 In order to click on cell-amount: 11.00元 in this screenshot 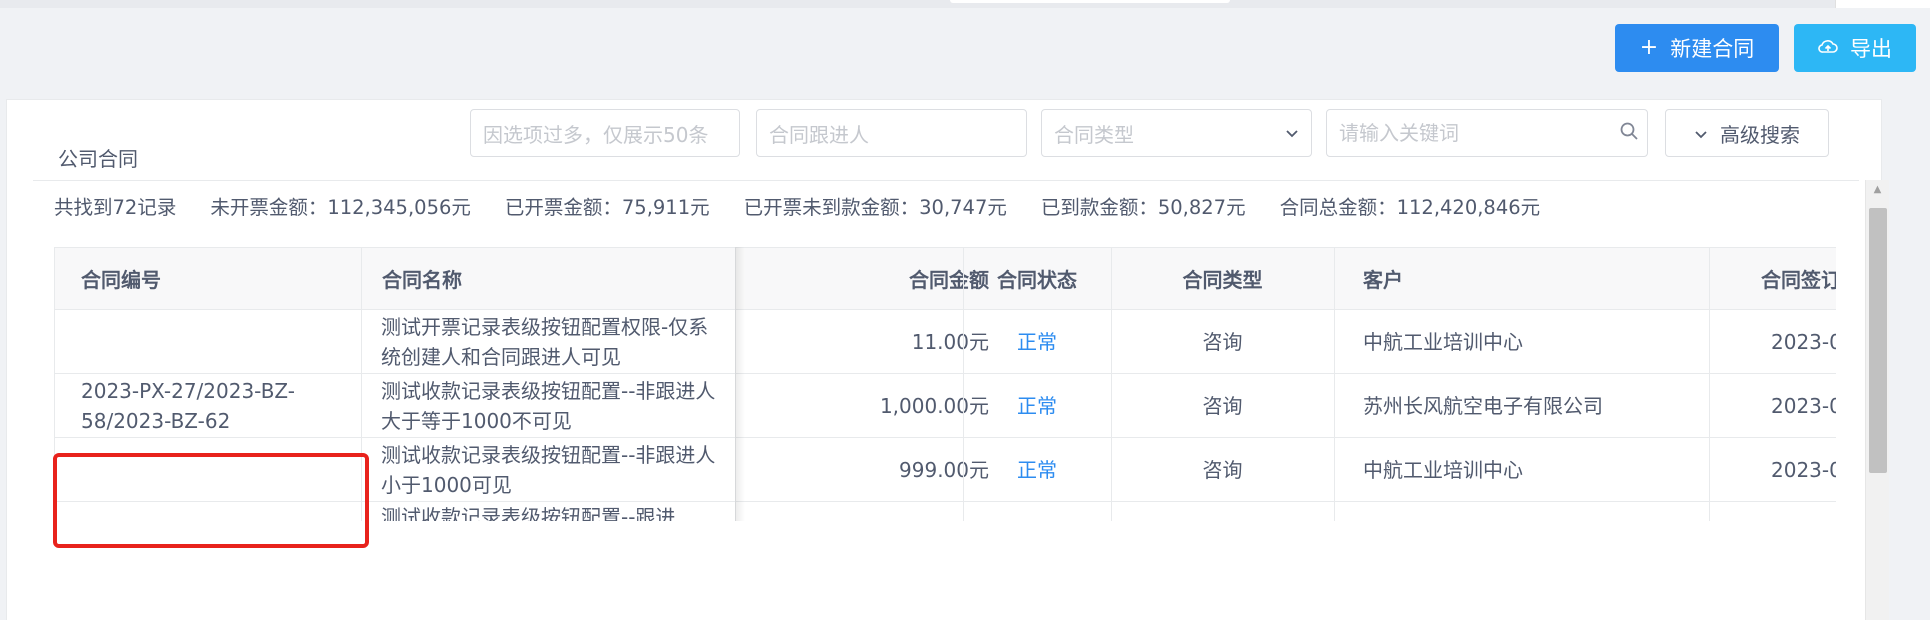, I will do `click(950, 342)`.